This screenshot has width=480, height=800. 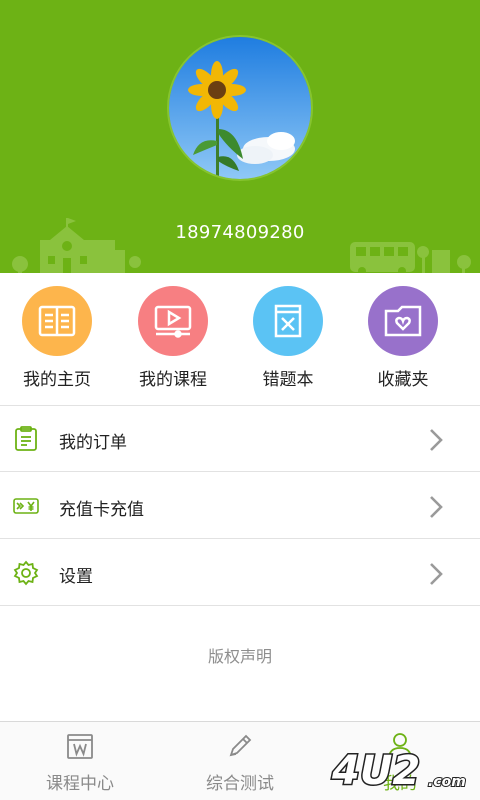 What do you see at coordinates (80, 746) in the screenshot?
I see `course-center-icon` at bounding box center [80, 746].